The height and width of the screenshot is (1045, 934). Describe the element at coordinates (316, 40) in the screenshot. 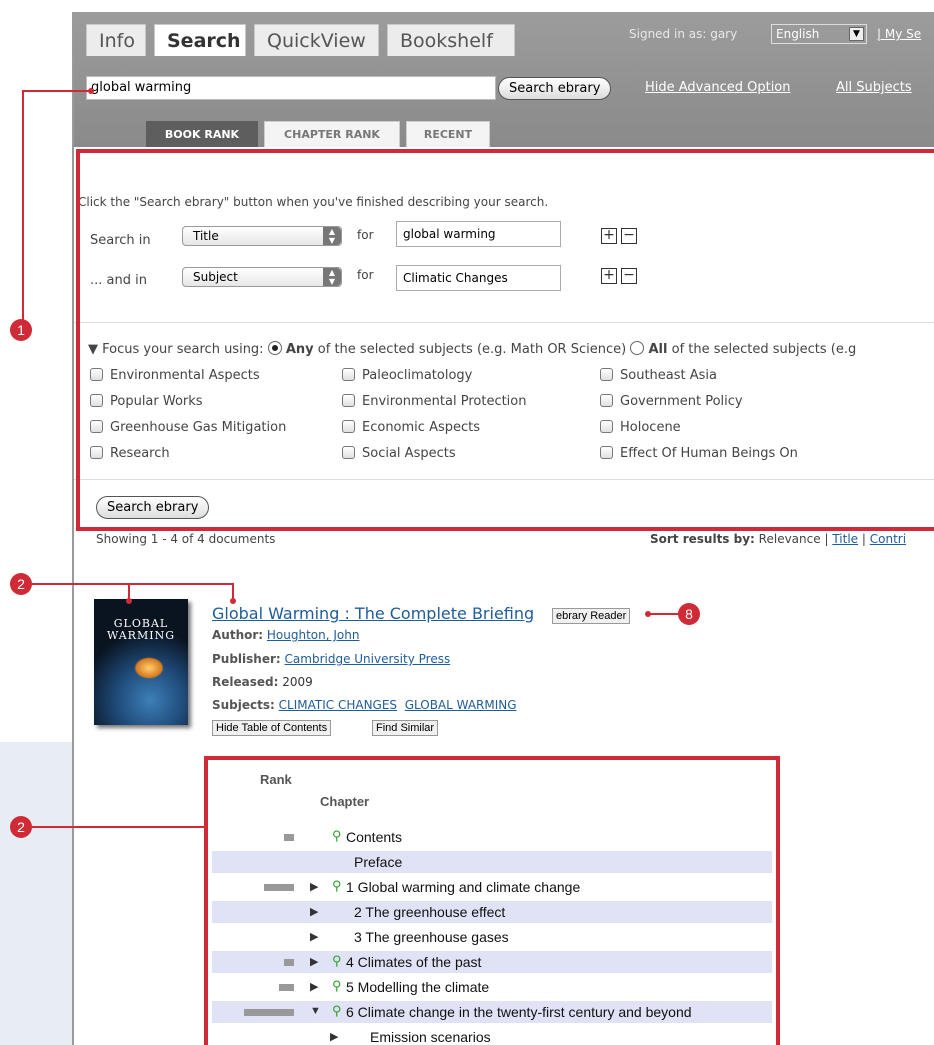

I see `tab-quickview: QuickView` at that location.